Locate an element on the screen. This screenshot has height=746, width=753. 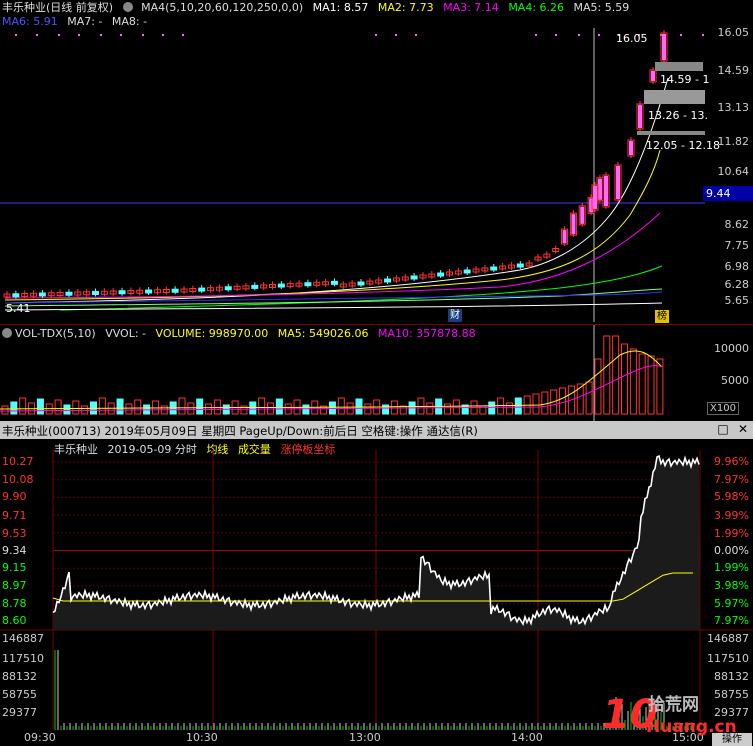
maximize-icon: □ is located at coordinates (723, 429).